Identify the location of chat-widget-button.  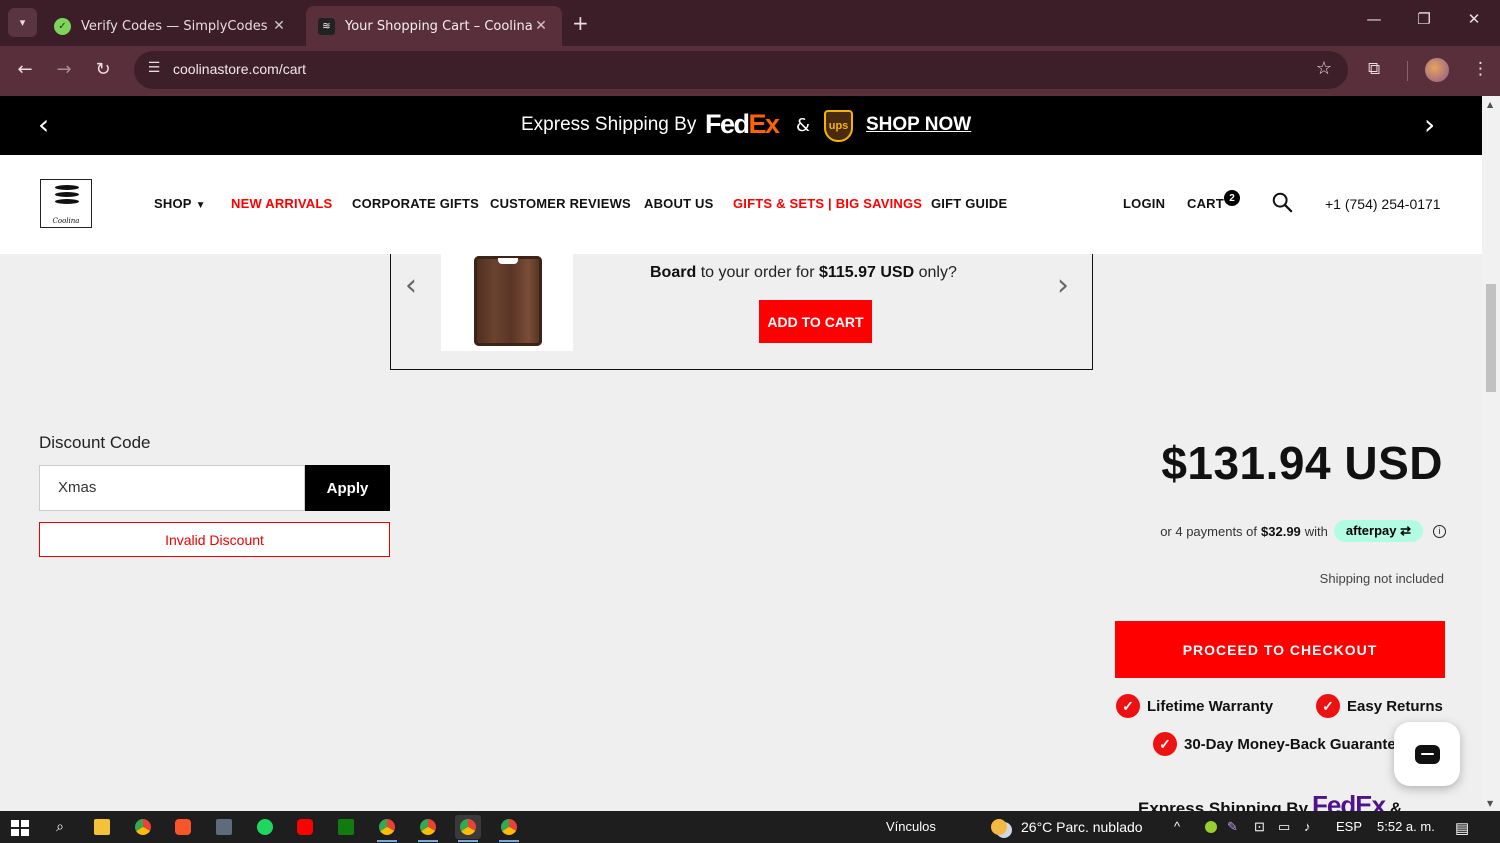
(1427, 754).